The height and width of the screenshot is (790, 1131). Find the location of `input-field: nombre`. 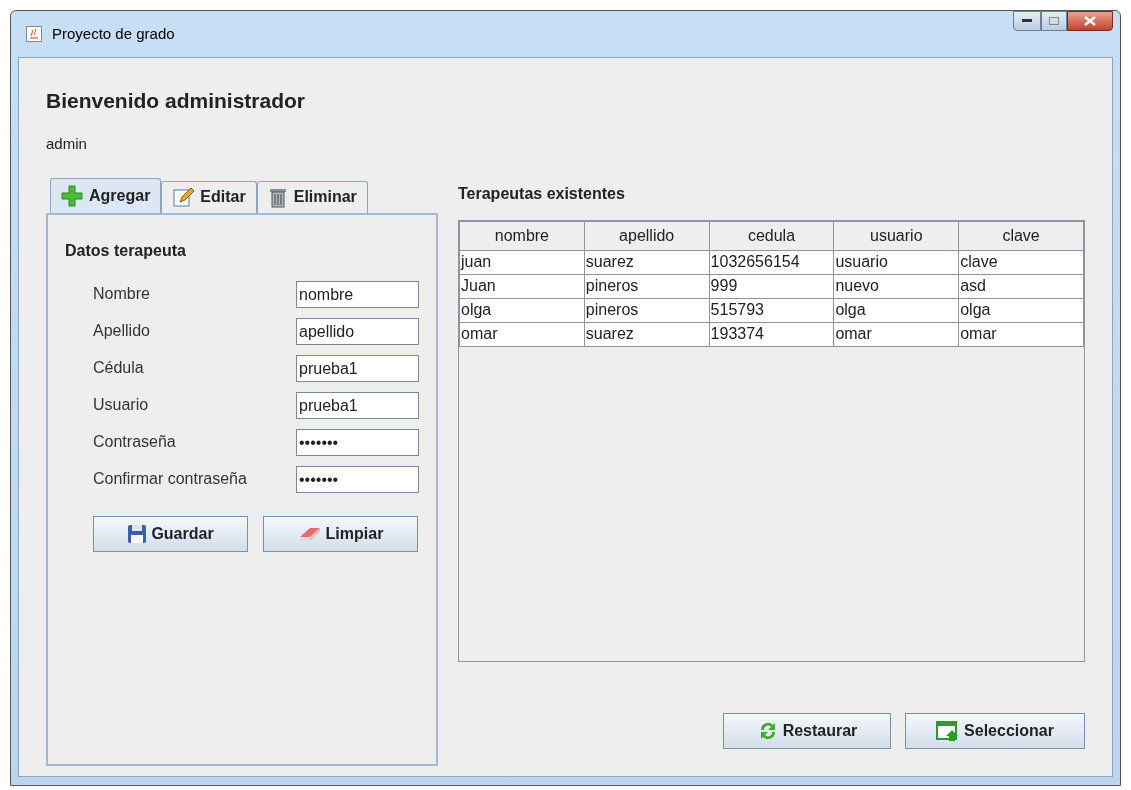

input-field: nombre is located at coordinates (357, 294).